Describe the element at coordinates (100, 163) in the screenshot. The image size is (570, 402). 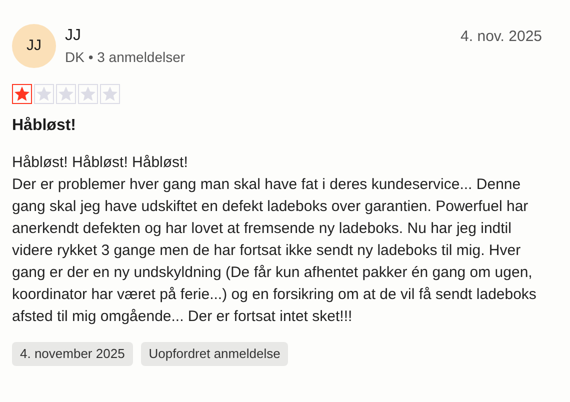
I see `review-text: Håbløst! Håbløst! Håbløst!` at that location.